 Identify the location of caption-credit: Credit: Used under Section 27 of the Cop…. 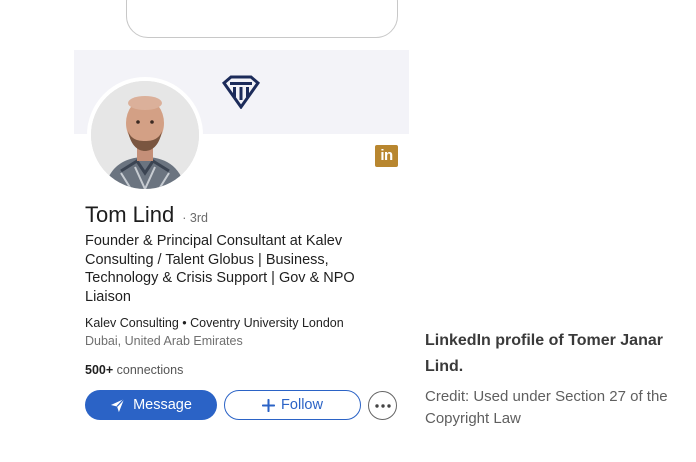
(546, 407).